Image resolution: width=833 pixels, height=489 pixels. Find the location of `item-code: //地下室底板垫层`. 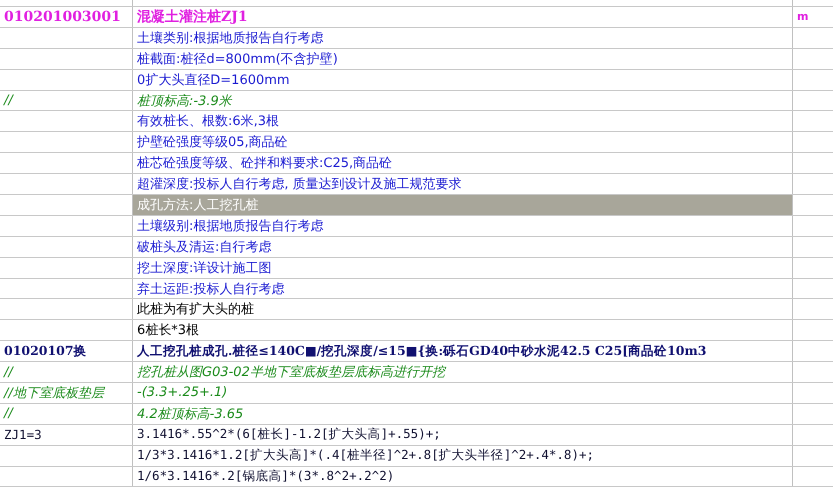

item-code: //地下室底板垫层 is located at coordinates (54, 393).